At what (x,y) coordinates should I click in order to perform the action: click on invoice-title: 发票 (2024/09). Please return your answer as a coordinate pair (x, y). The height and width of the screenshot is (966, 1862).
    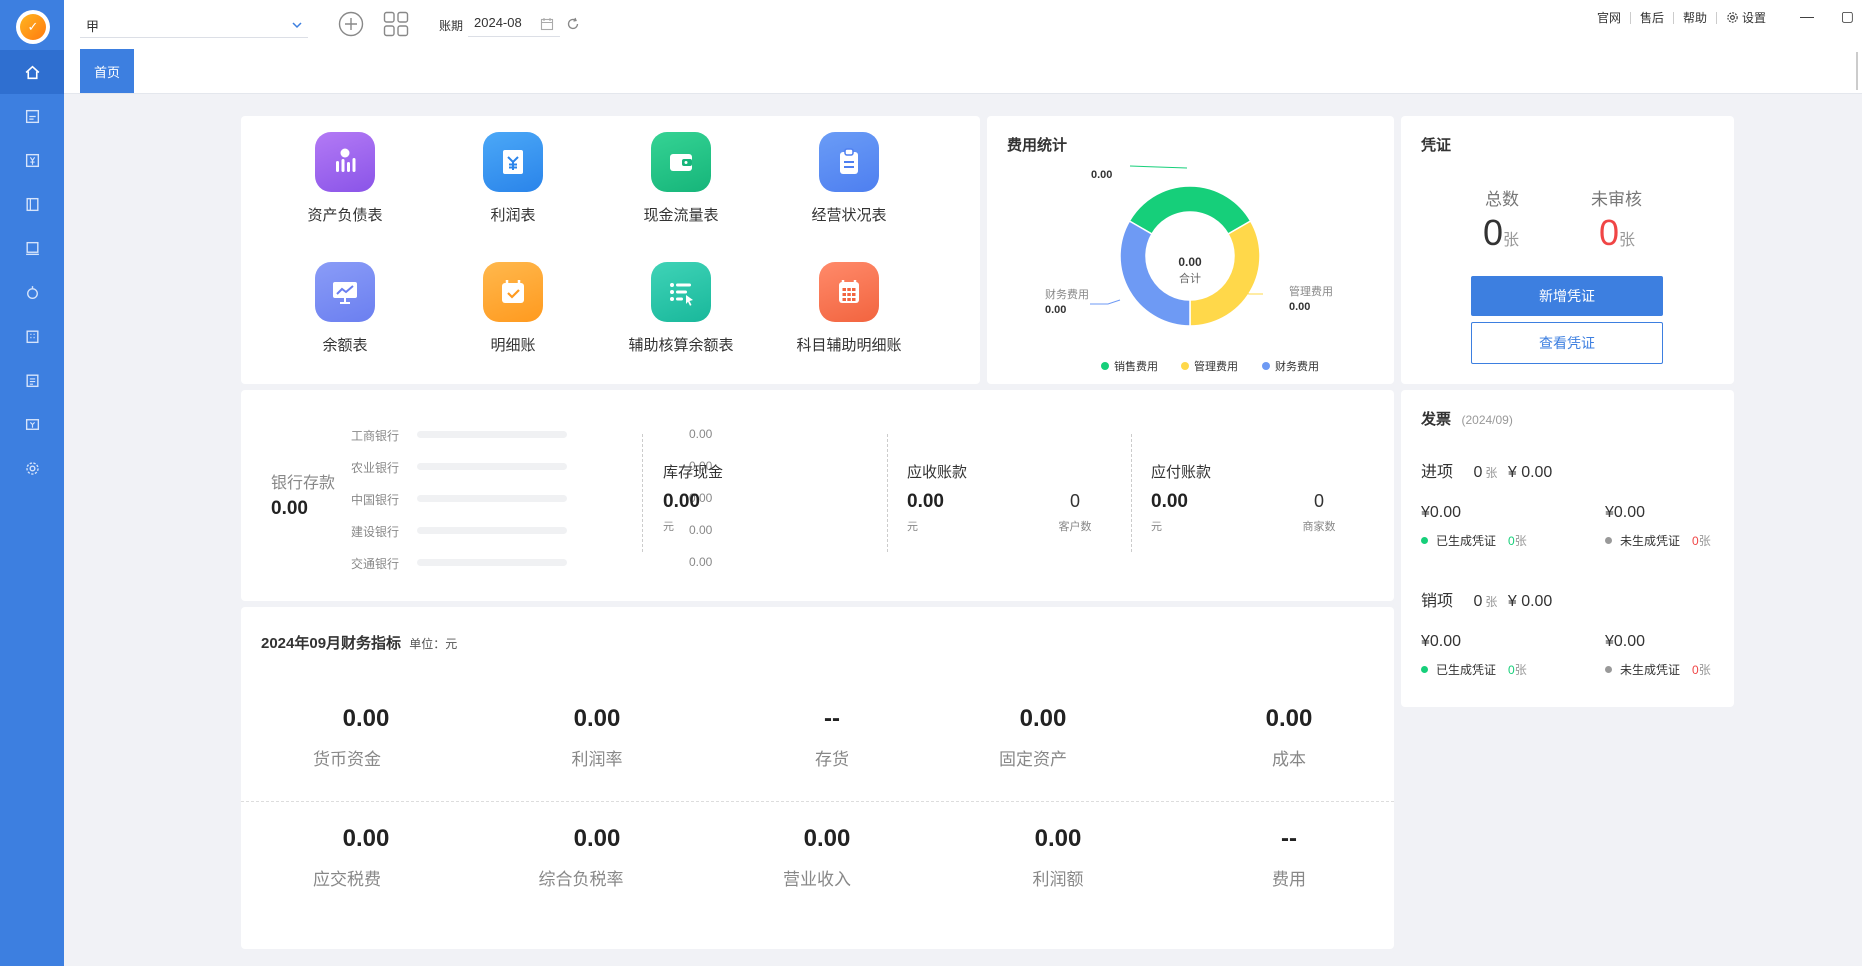
    Looking at the image, I should click on (1467, 418).